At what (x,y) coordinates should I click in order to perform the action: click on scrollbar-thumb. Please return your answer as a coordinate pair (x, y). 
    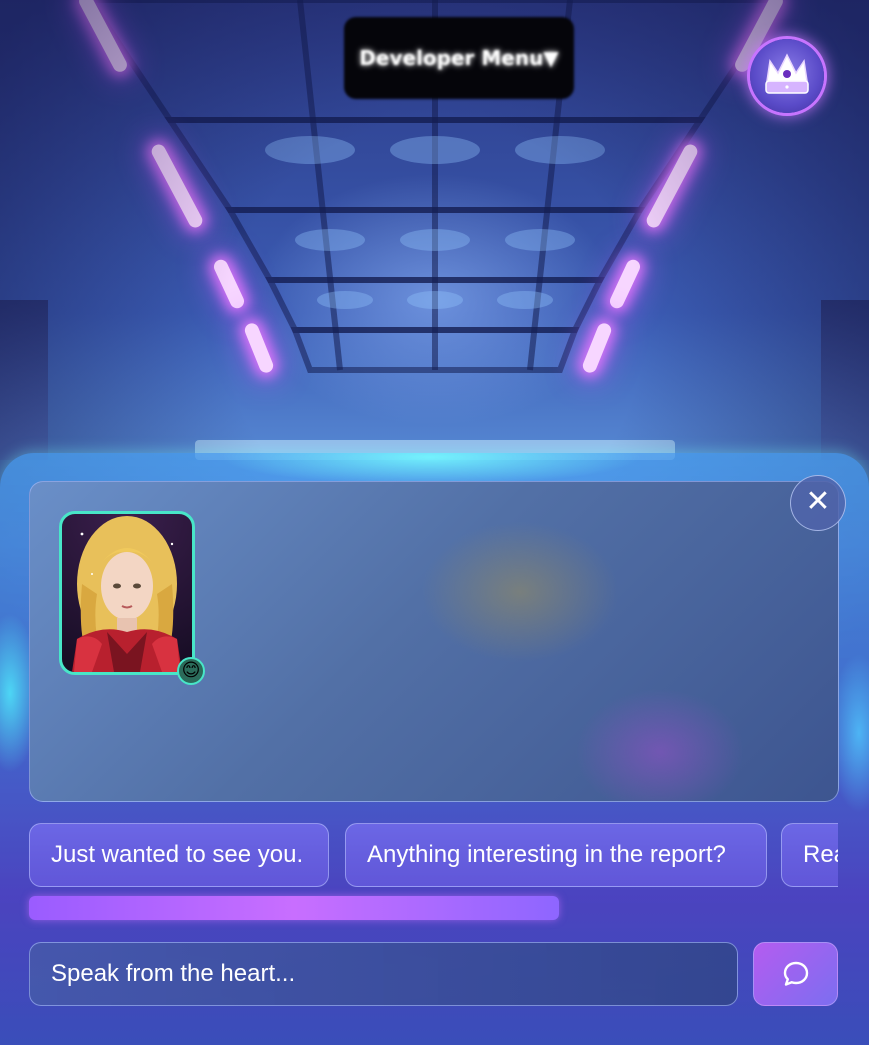
    Looking at the image, I should click on (294, 908).